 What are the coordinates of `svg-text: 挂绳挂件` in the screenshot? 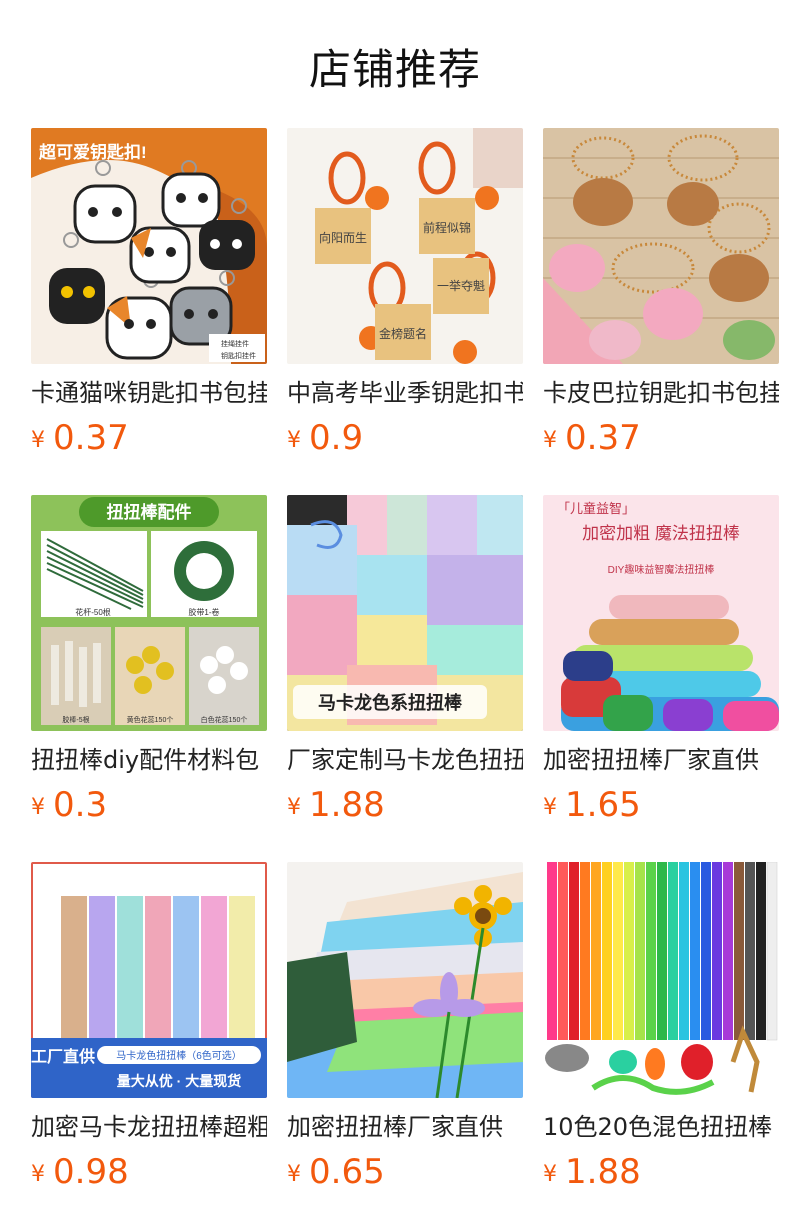 It's located at (235, 343).